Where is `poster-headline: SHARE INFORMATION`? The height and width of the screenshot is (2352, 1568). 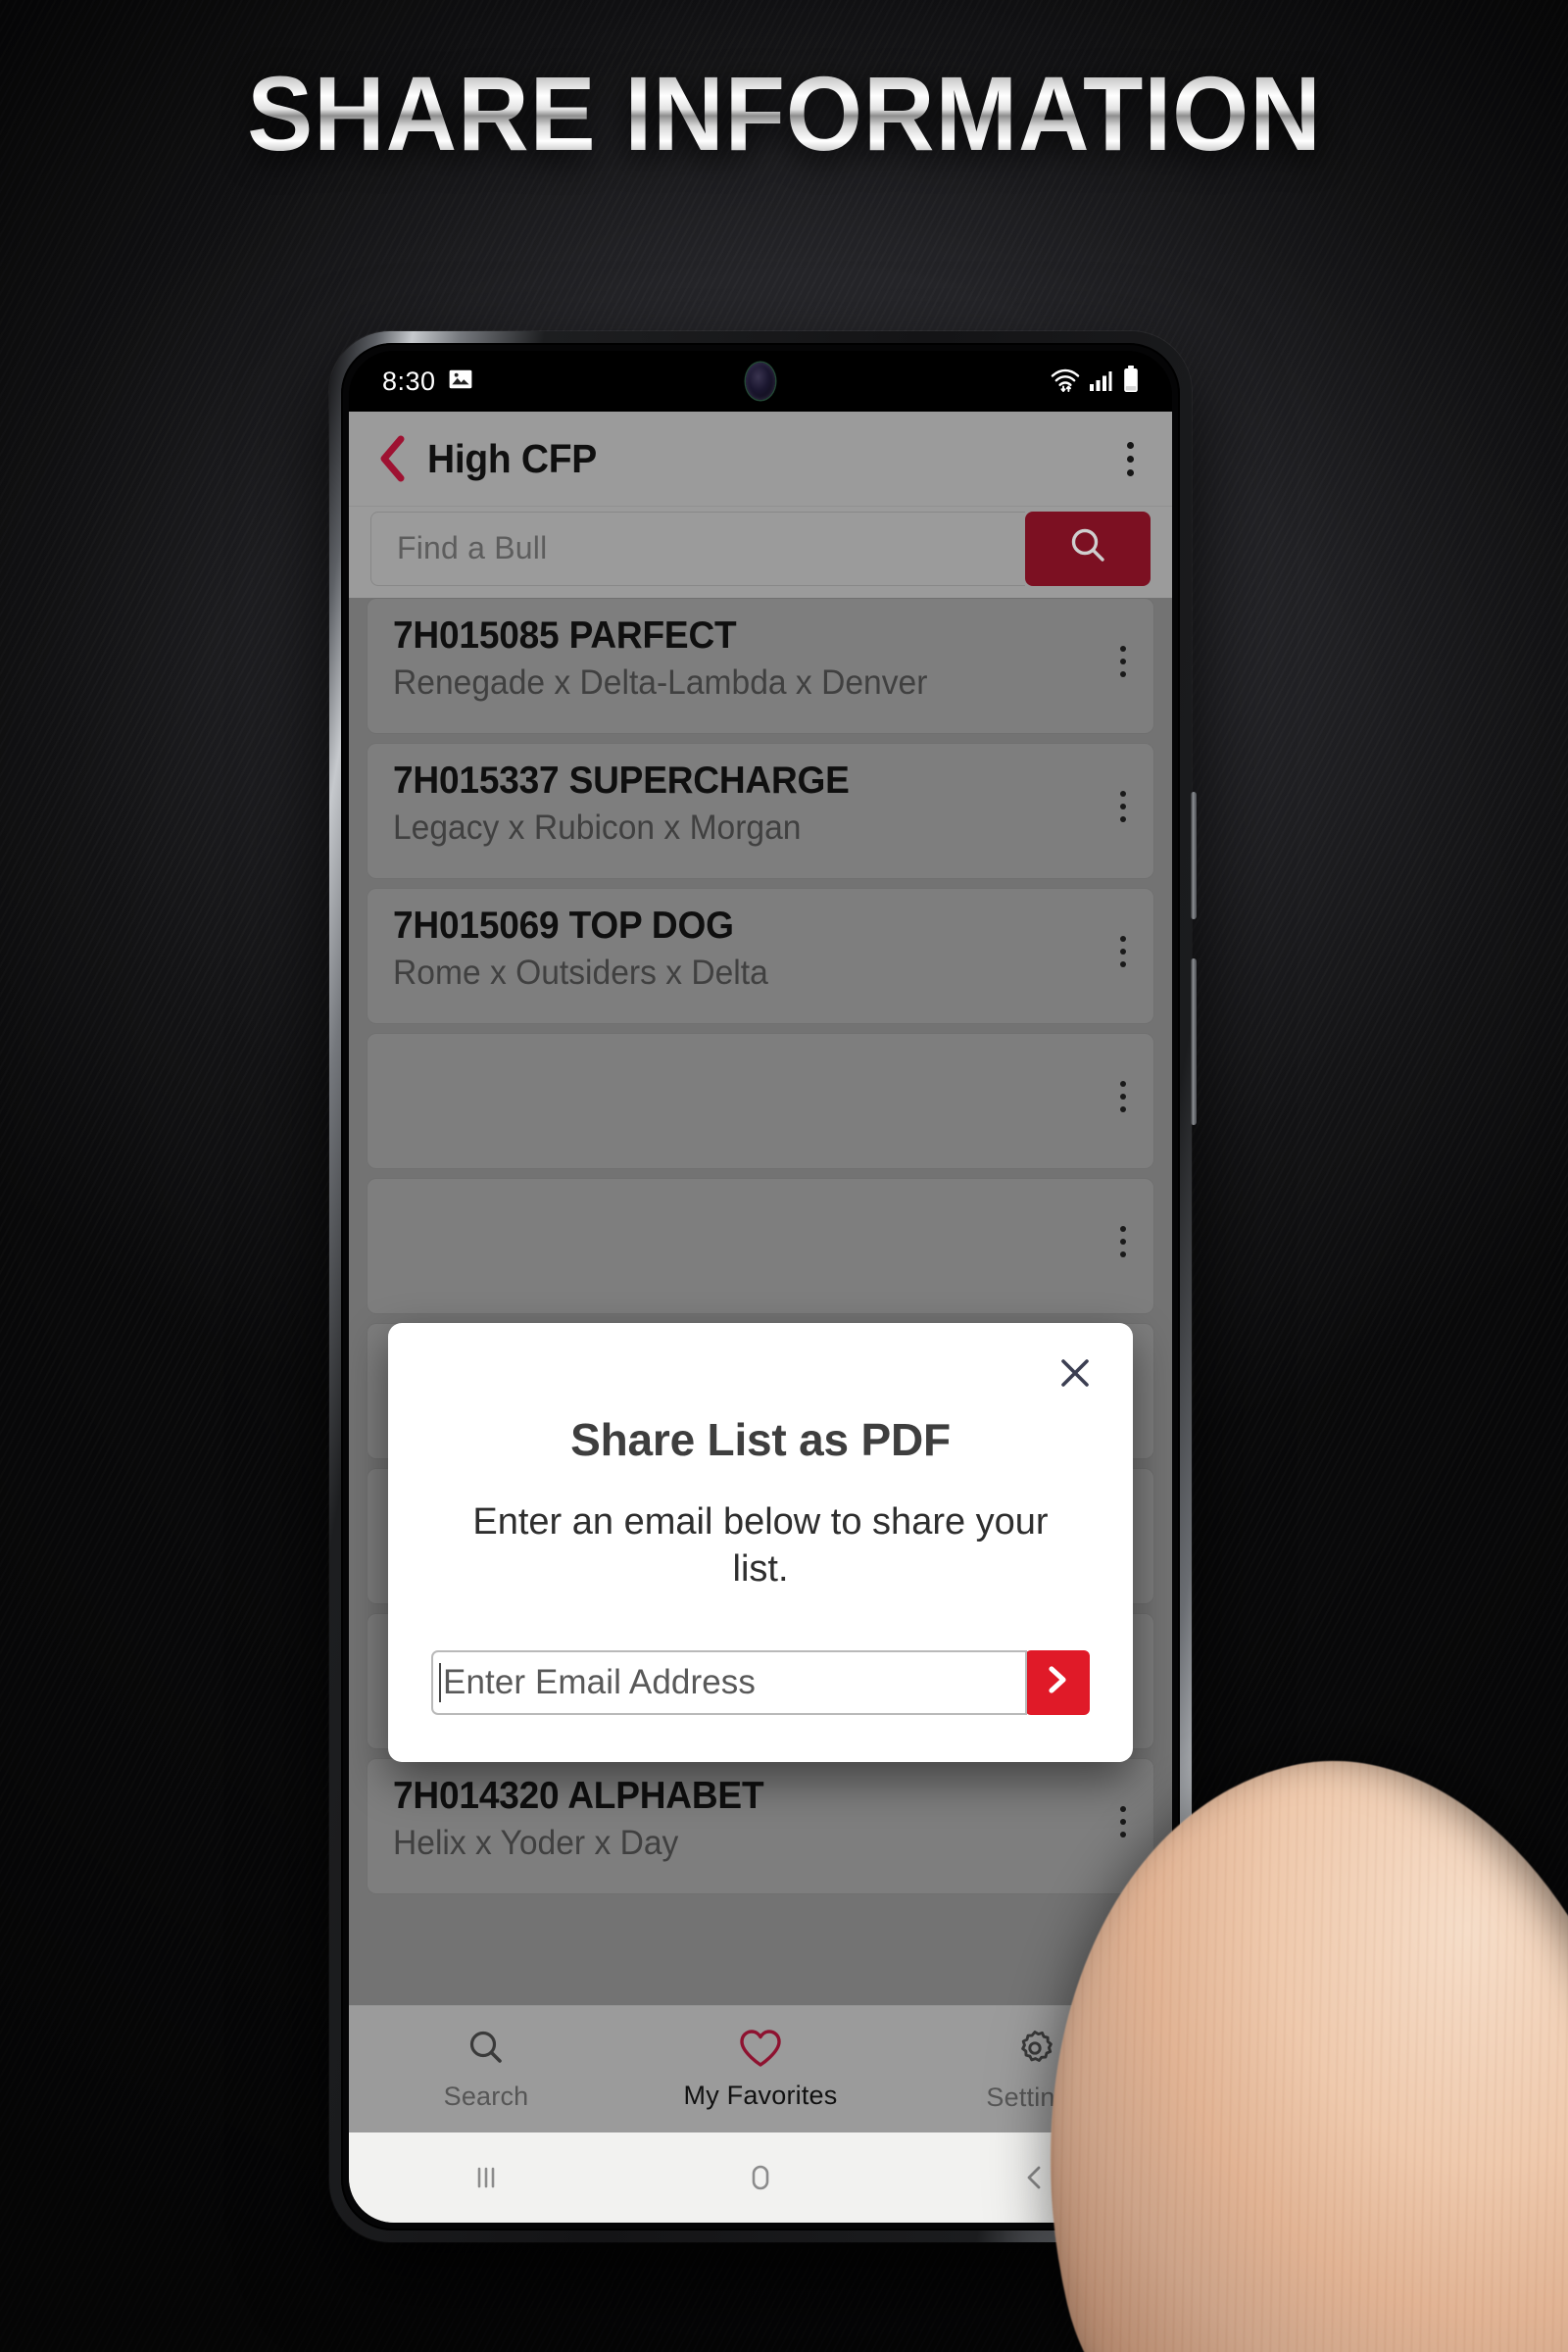 poster-headline: SHARE INFORMATION is located at coordinates (784, 114).